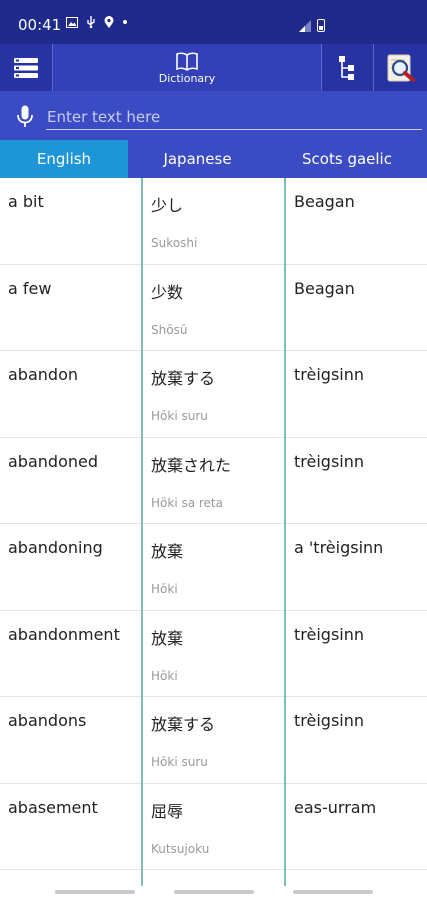 The width and height of the screenshot is (427, 900). Describe the element at coordinates (97, 23) in the screenshot. I see `notification-icons` at that location.